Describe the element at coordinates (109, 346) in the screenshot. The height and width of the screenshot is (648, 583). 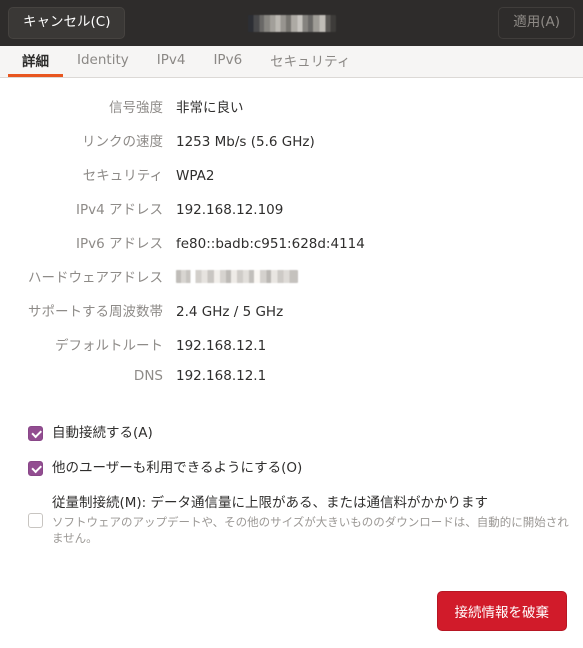
I see `detail-label: デフォルトルート` at that location.